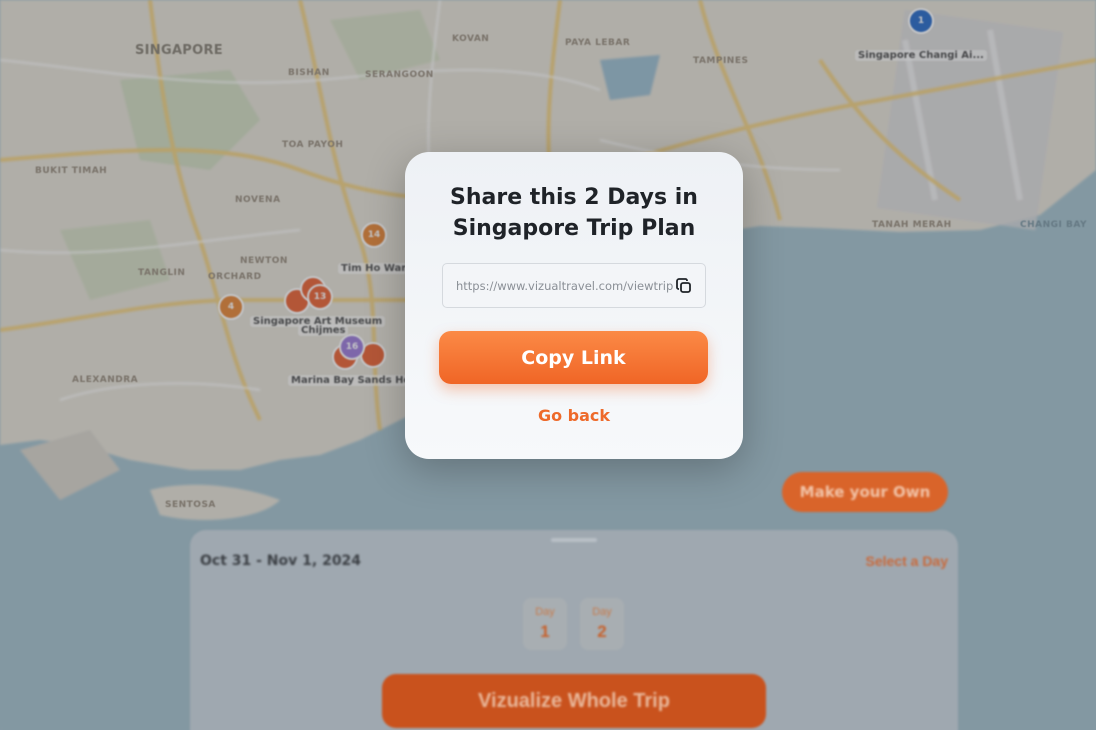 The width and height of the screenshot is (1096, 730). What do you see at coordinates (907, 561) in the screenshot?
I see `select-day-button: Select a Day` at bounding box center [907, 561].